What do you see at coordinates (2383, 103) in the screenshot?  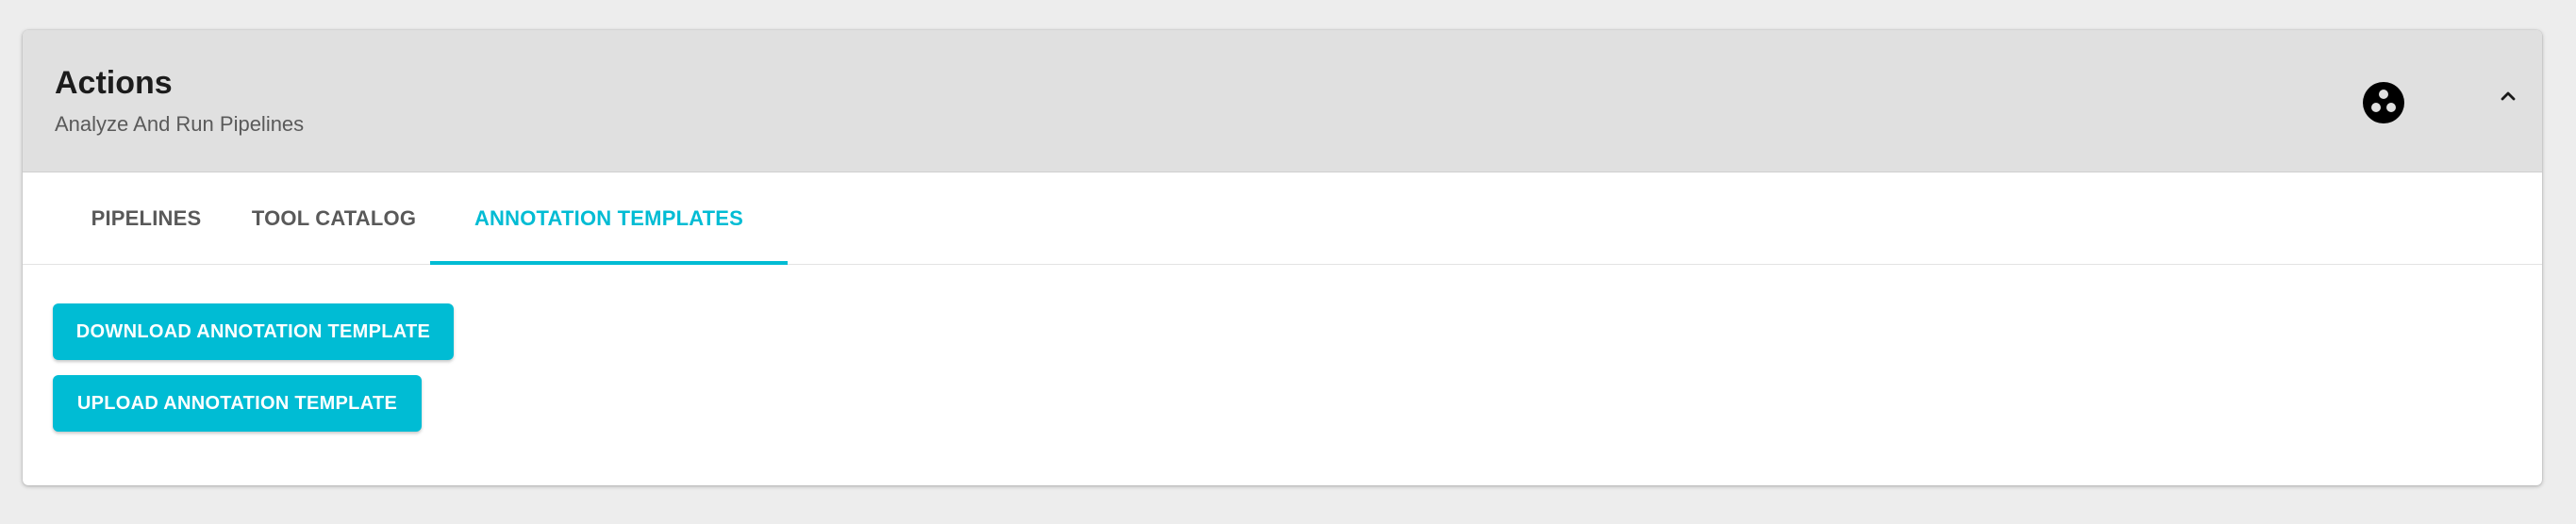 I see `three-dots-circle-icon` at bounding box center [2383, 103].